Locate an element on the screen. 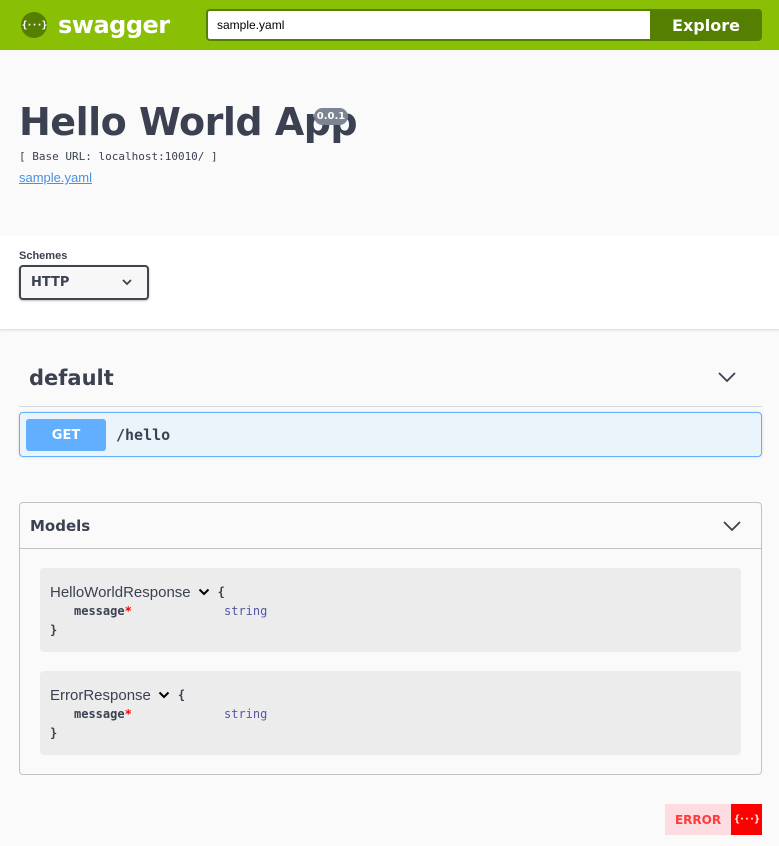 The image size is (779, 846). schemes-select: HTTP is located at coordinates (84, 282).